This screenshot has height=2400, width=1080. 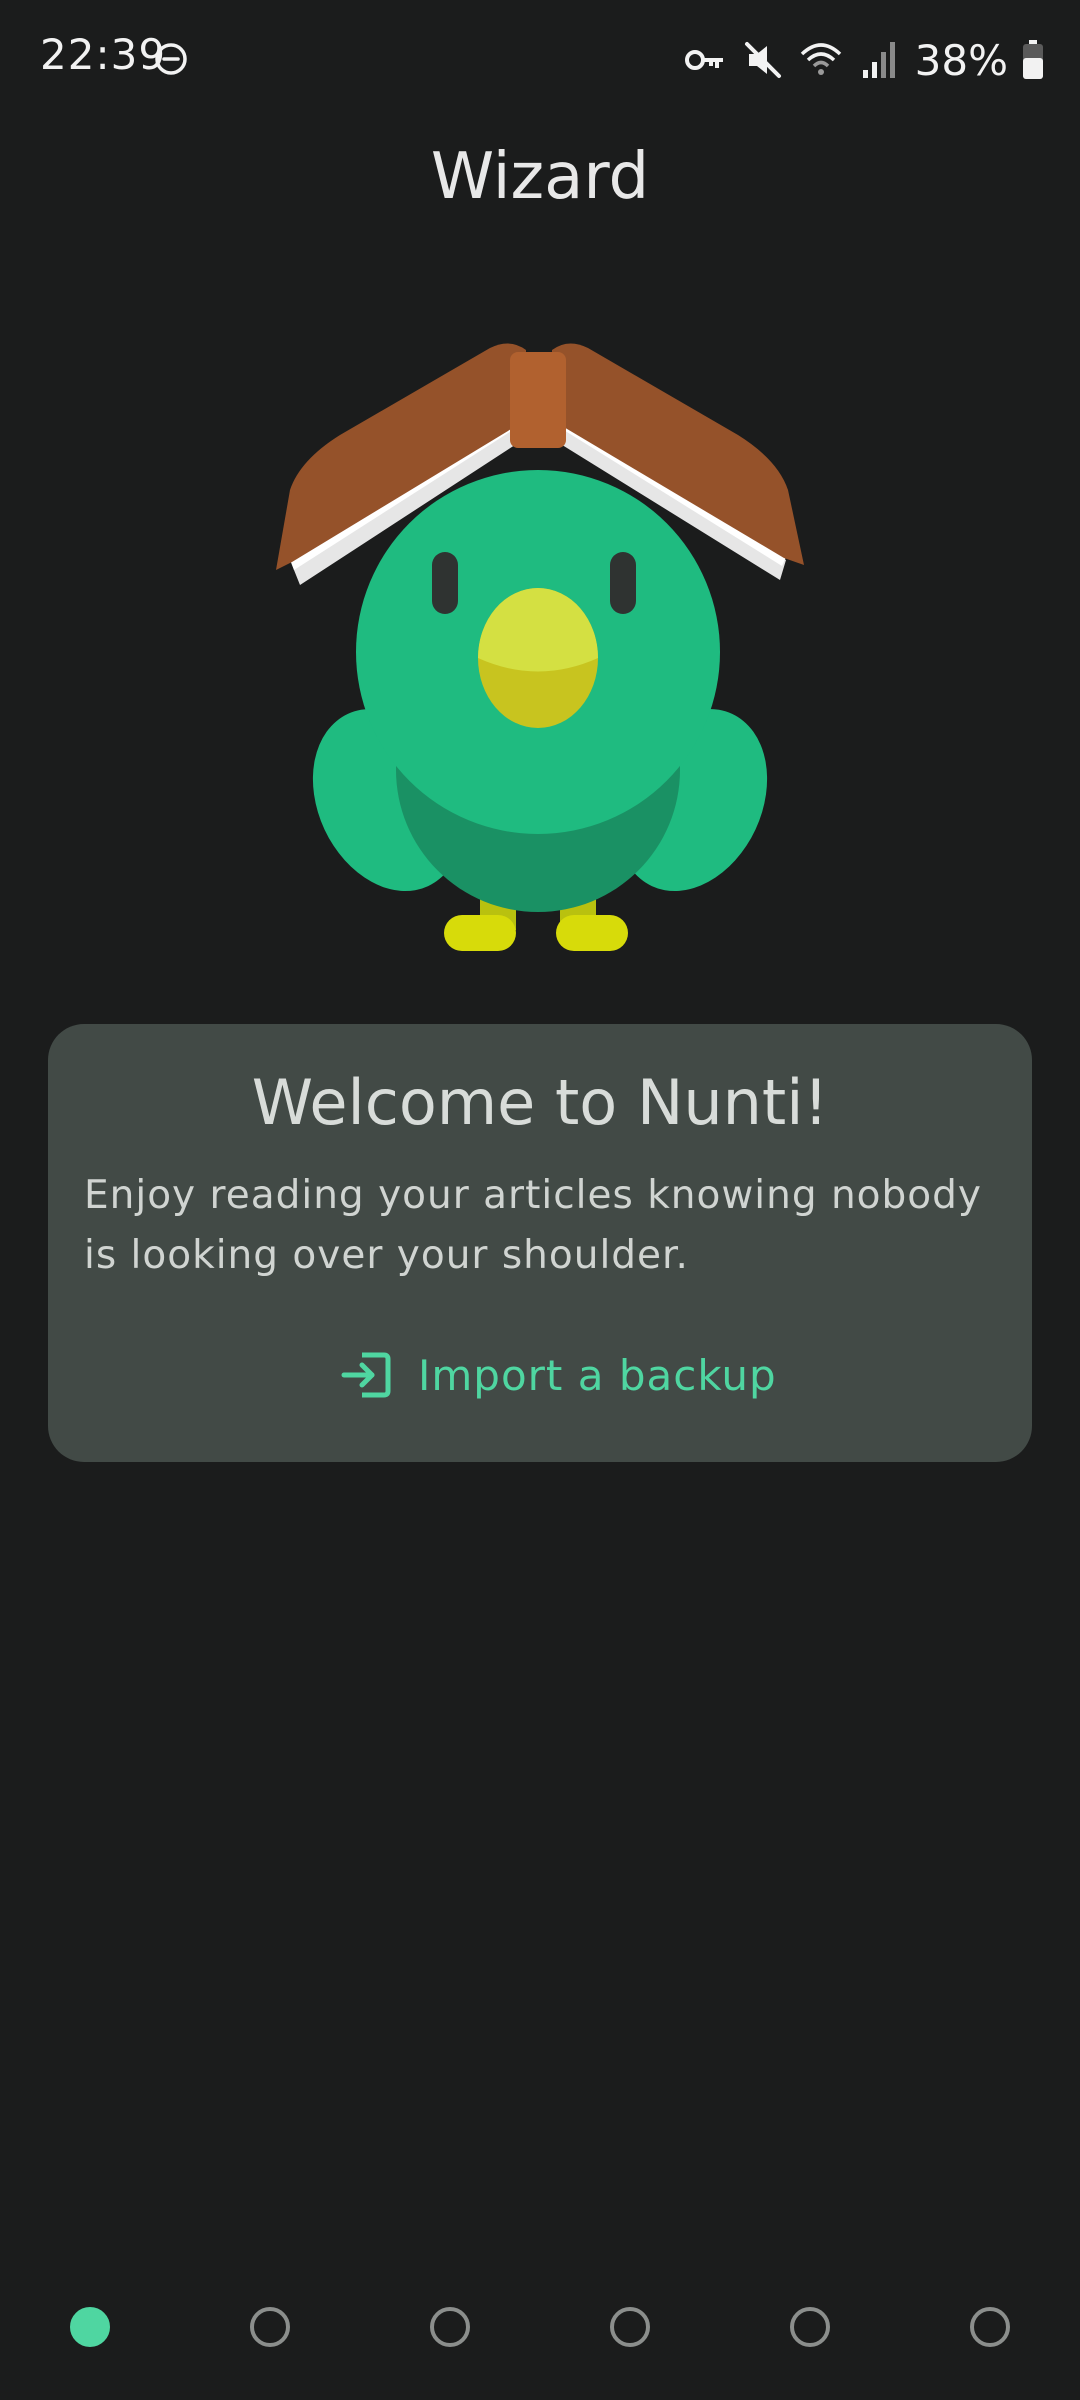 I want to click on mascot-illustration, so click(x=540, y=647).